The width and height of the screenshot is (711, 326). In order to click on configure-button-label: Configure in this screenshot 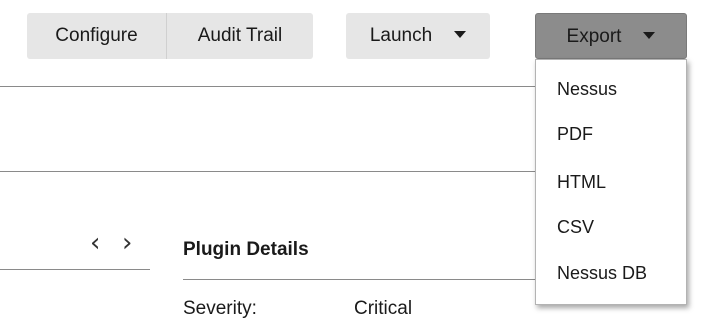, I will do `click(96, 35)`.